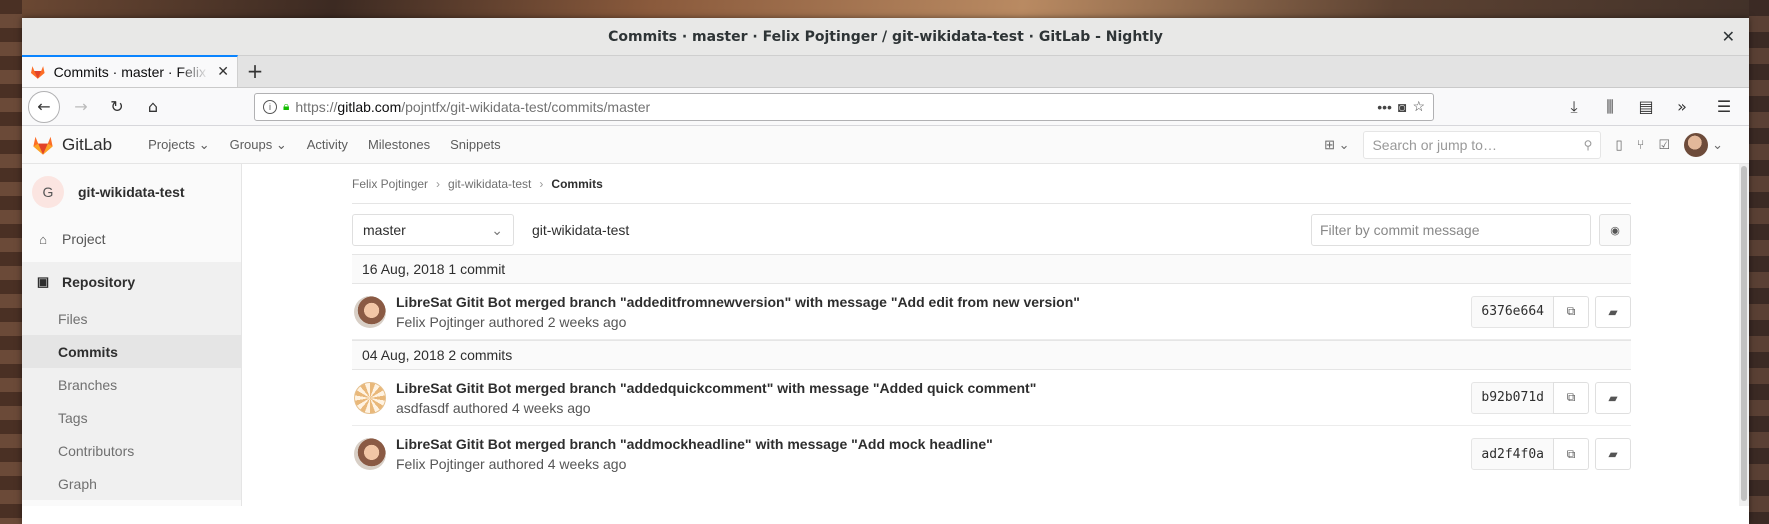 The height and width of the screenshot is (524, 1769). I want to click on sidebar-sub-branches: Branches, so click(131, 384).